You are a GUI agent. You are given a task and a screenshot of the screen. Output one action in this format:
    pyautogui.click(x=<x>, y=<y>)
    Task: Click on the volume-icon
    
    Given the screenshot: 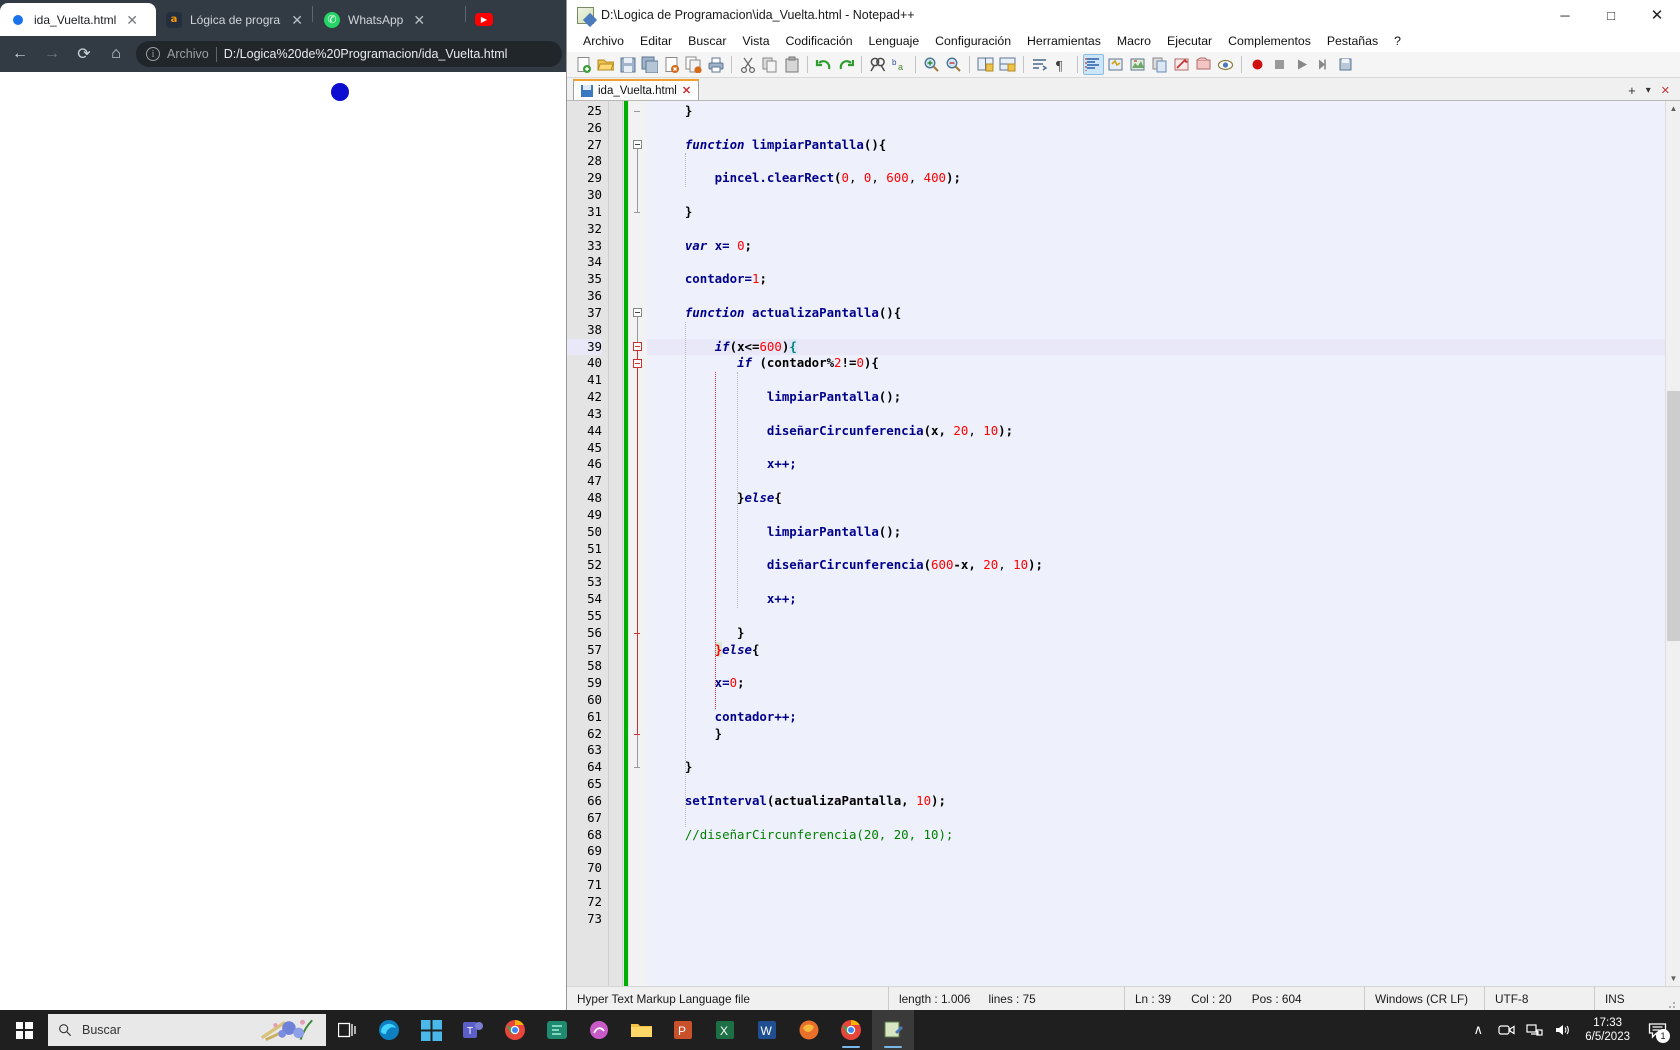 What is the action you would take?
    pyautogui.click(x=1562, y=1030)
    